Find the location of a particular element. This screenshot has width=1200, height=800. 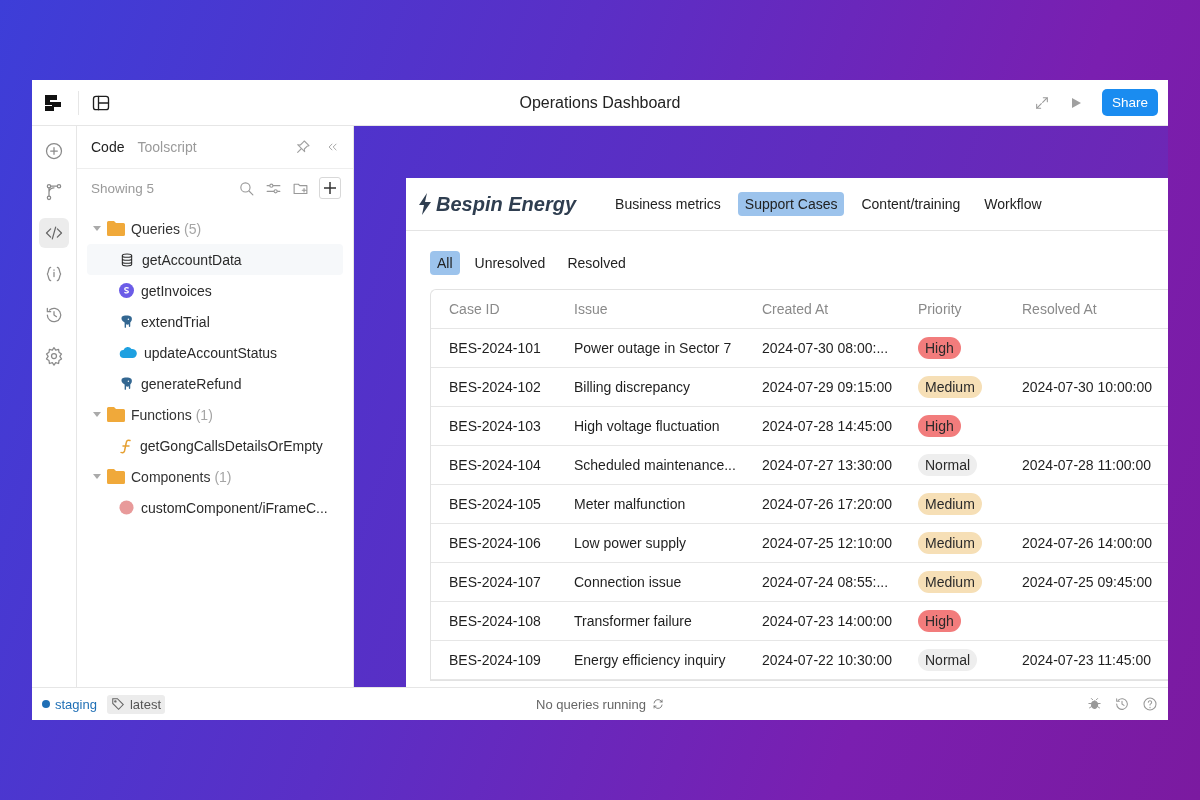

help-icon is located at coordinates (1150, 704).